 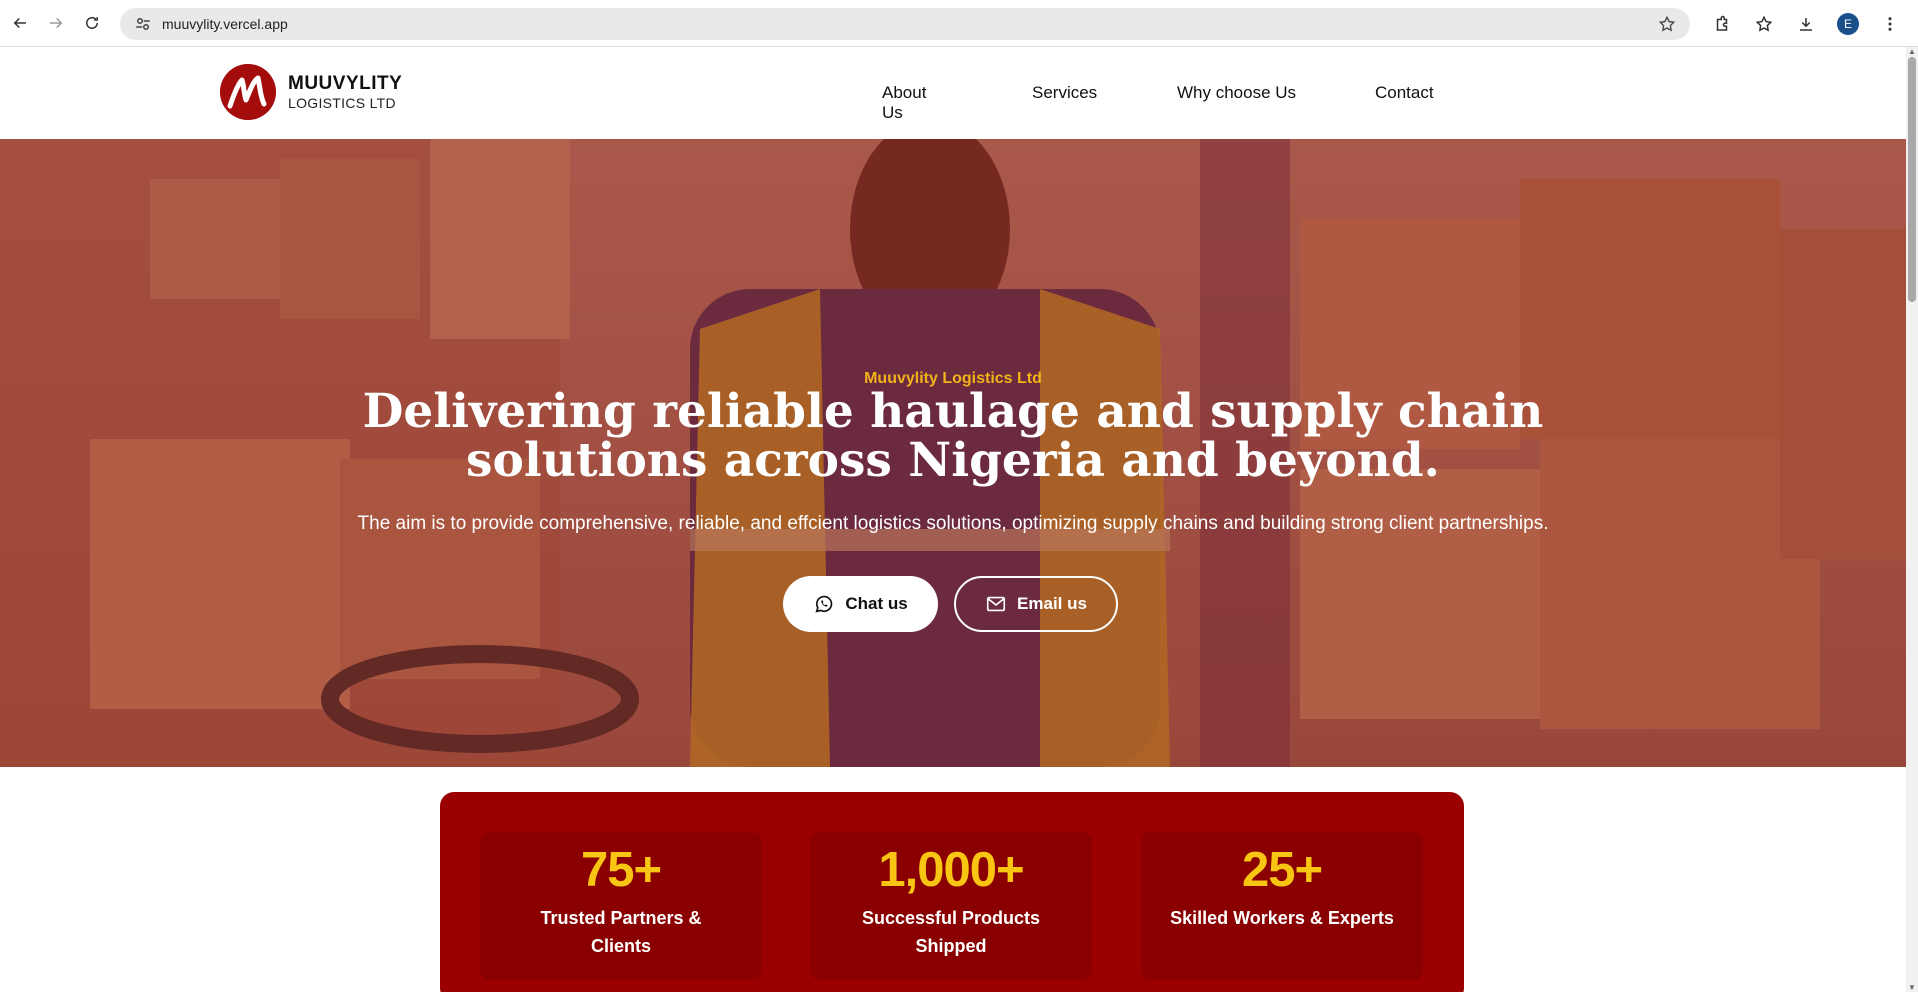 I want to click on logo-mark-icon, so click(x=248, y=92).